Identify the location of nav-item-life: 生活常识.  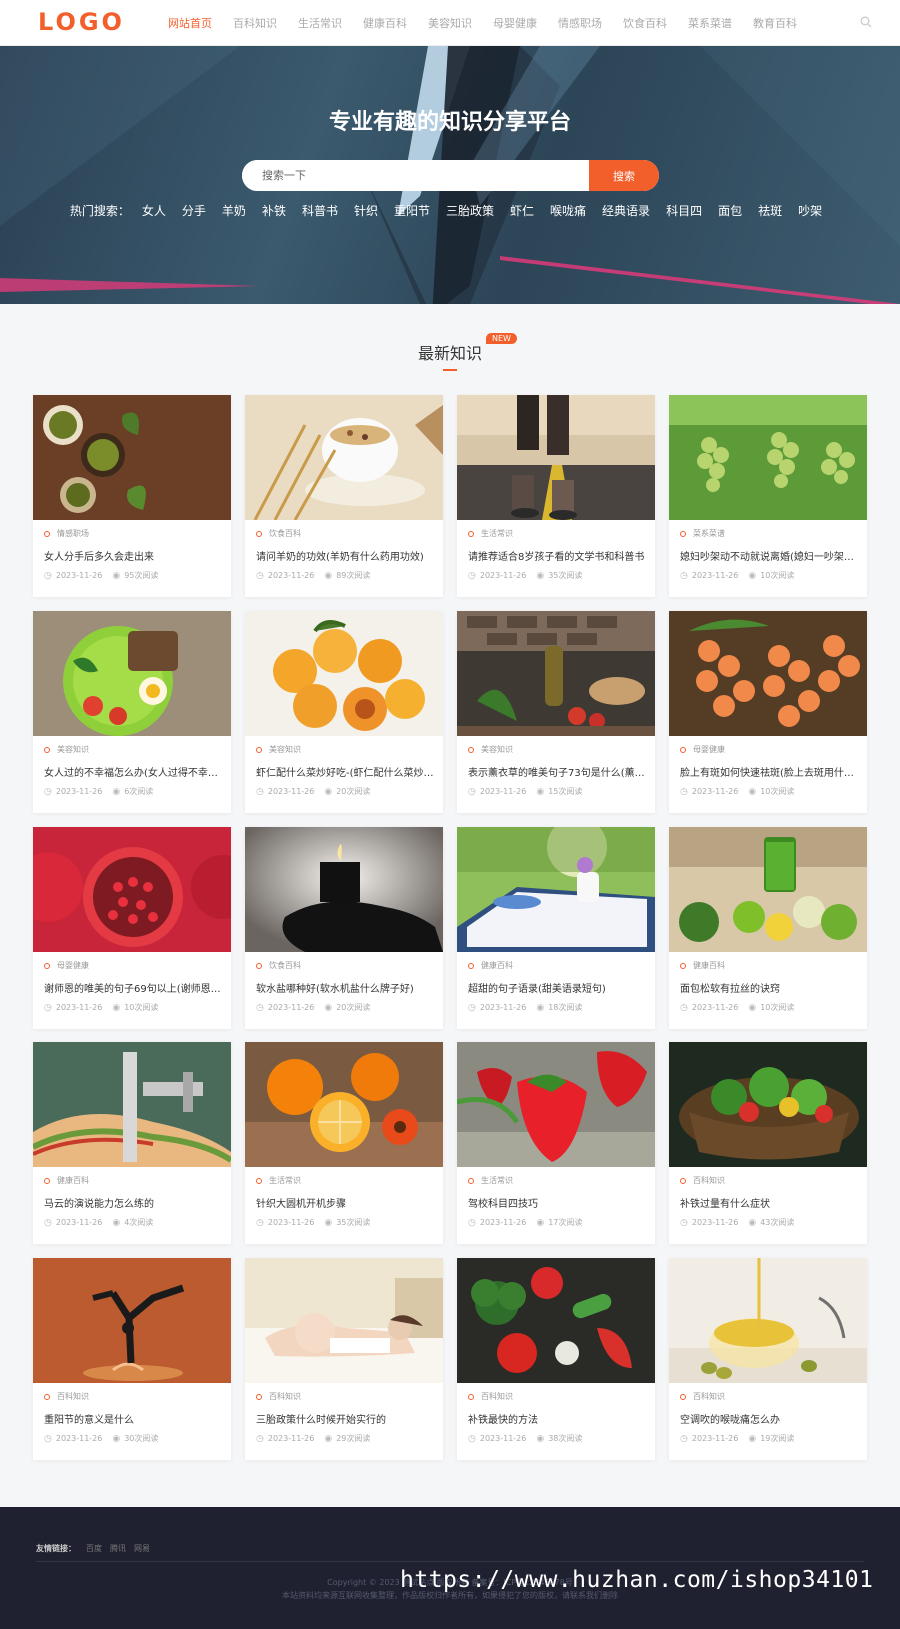
(320, 23).